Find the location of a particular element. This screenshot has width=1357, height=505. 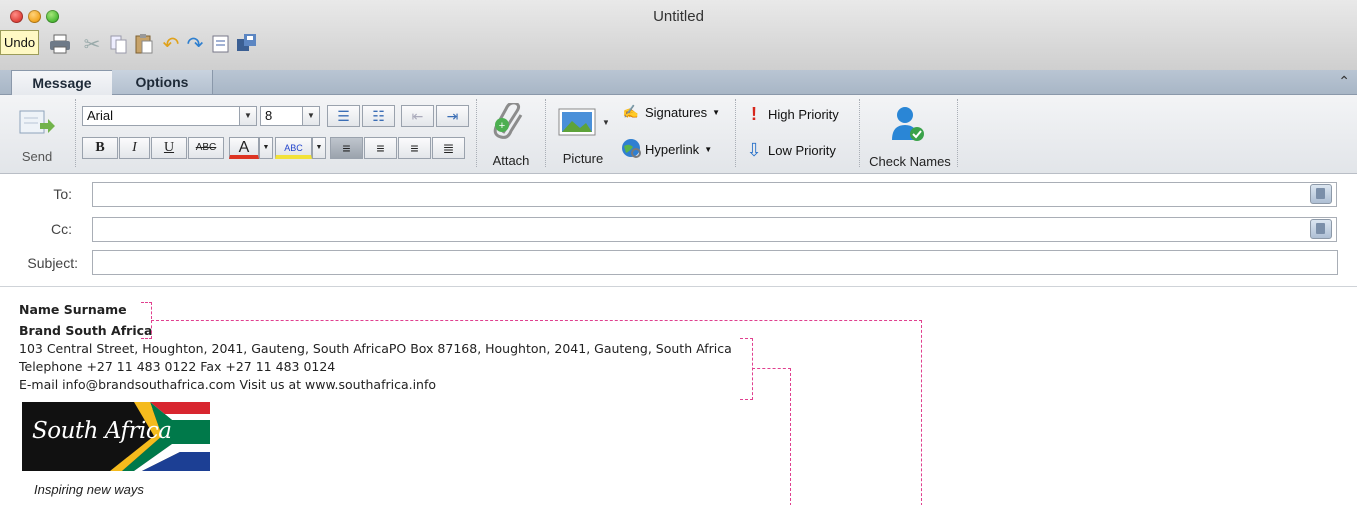

print-icon is located at coordinates (60, 44).